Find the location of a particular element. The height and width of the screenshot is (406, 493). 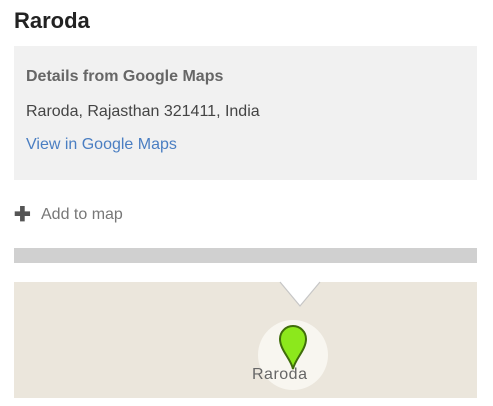

place-title: Raroda is located at coordinates (52, 20).